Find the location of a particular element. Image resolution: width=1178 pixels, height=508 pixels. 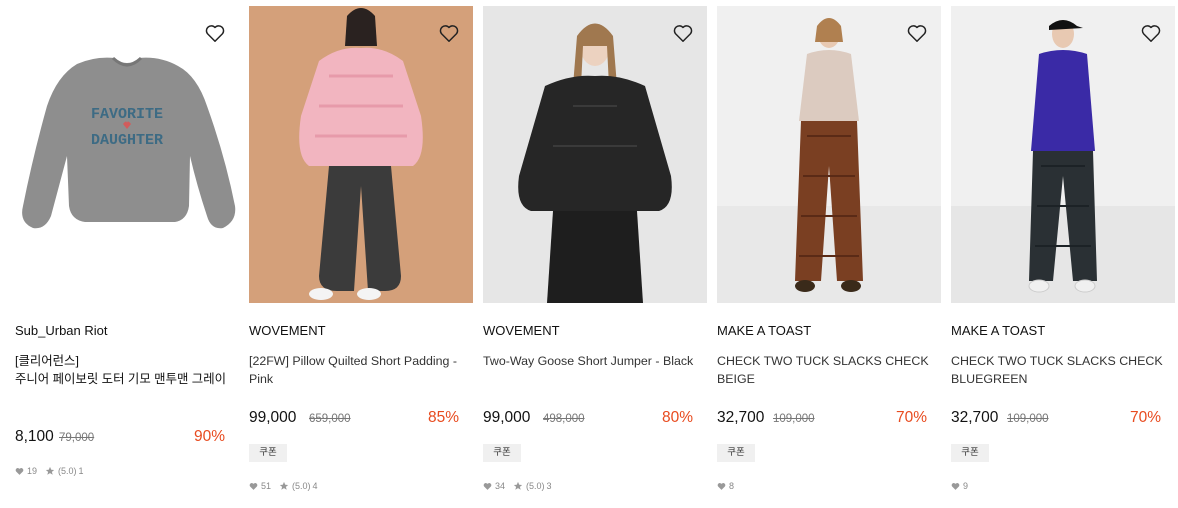

like-count: 8 is located at coordinates (732, 486).